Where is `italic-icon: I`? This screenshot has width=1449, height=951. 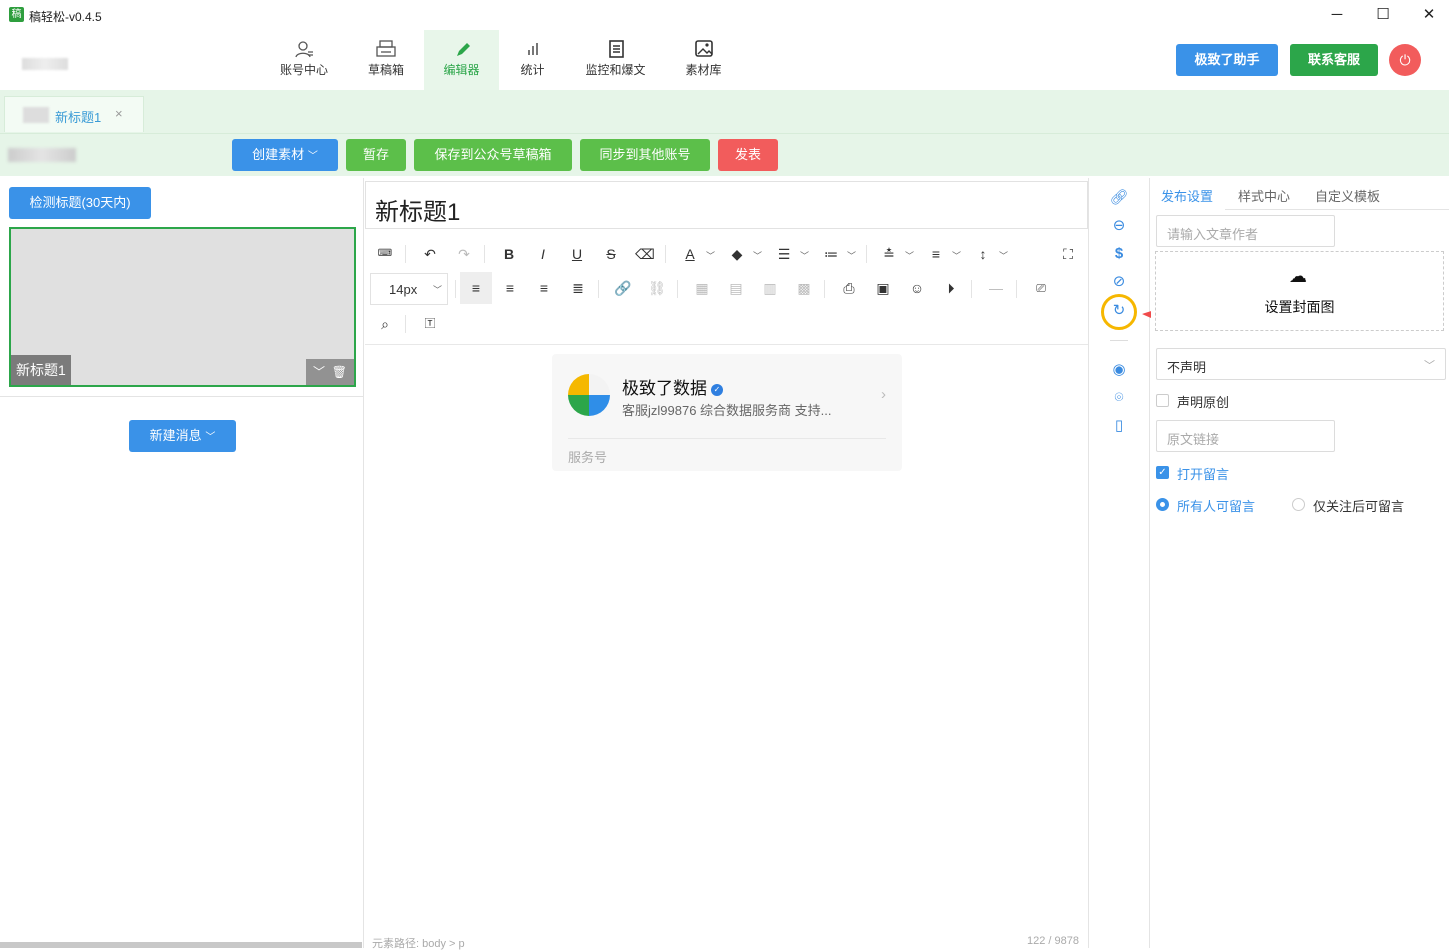 italic-icon: I is located at coordinates (543, 254).